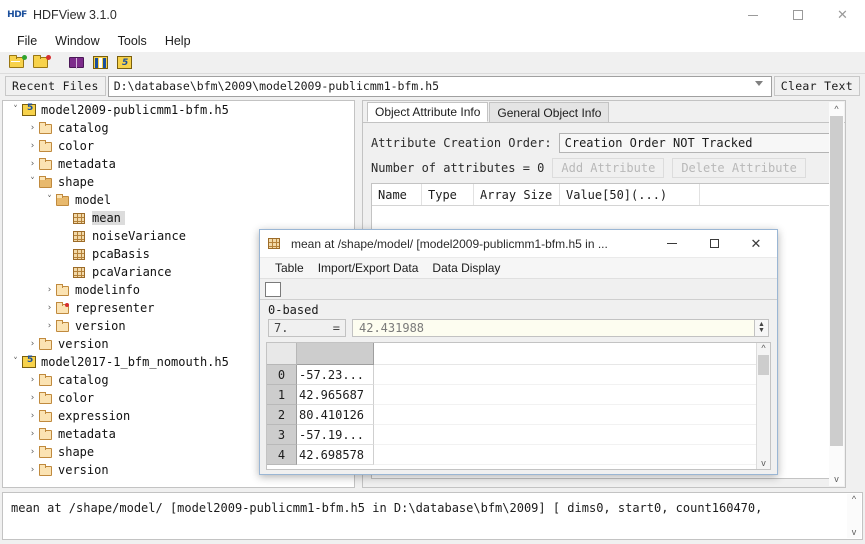 The width and height of the screenshot is (865, 544). What do you see at coordinates (55, 86) in the screenshot?
I see `recent-files-button: Recent Files` at bounding box center [55, 86].